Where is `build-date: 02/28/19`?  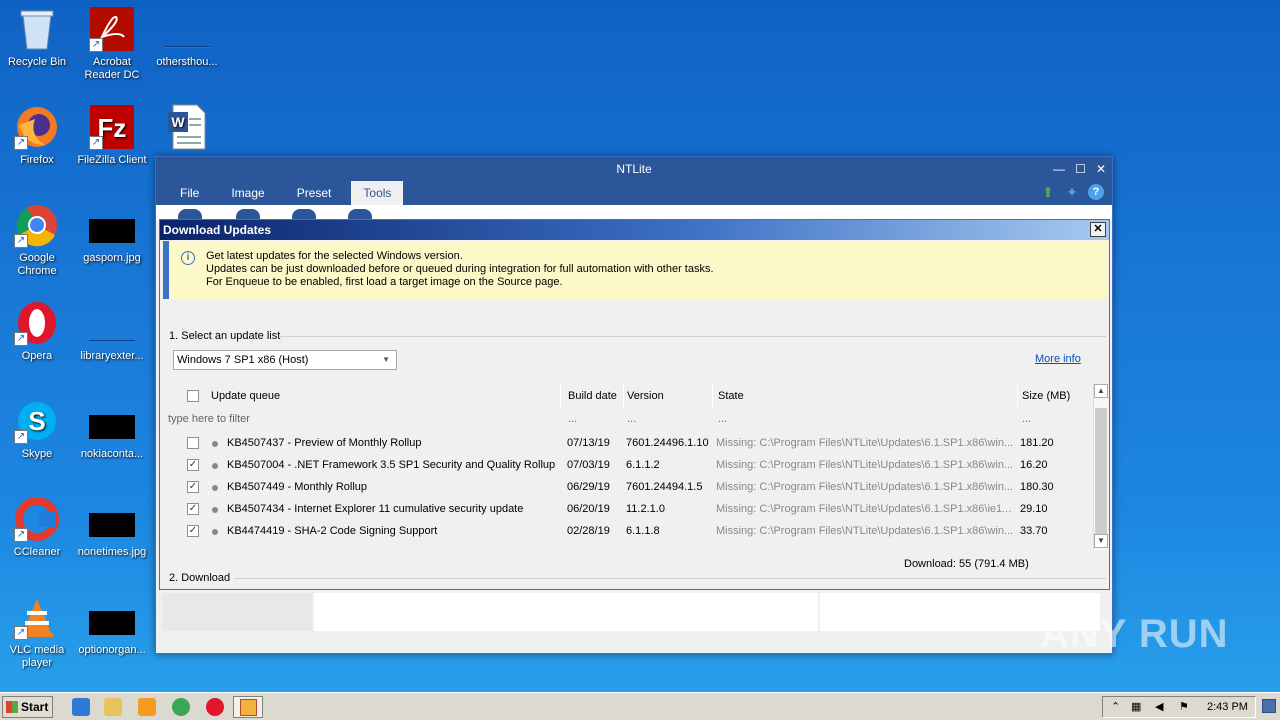 build-date: 02/28/19 is located at coordinates (588, 531).